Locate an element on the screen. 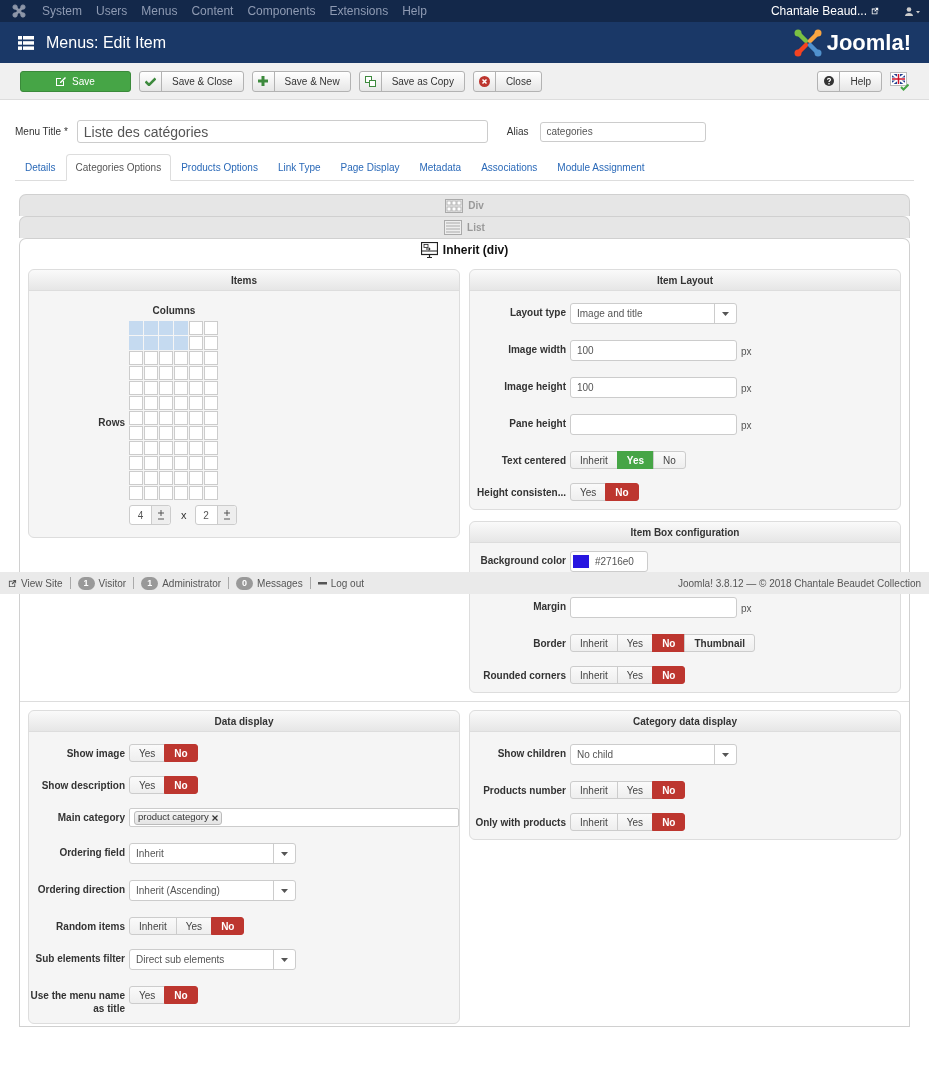  menu-item: Components is located at coordinates (281, 11).